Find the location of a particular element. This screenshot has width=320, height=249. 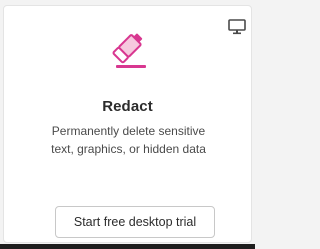

marker-eraser-icon is located at coordinates (132, 51).